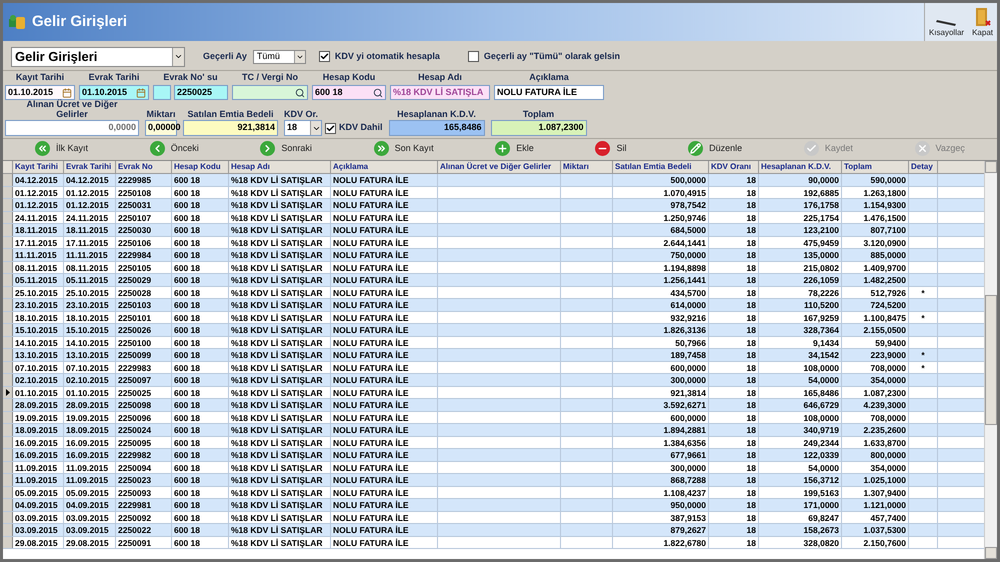  I want to click on nav-button: Düzenle, so click(715, 148).